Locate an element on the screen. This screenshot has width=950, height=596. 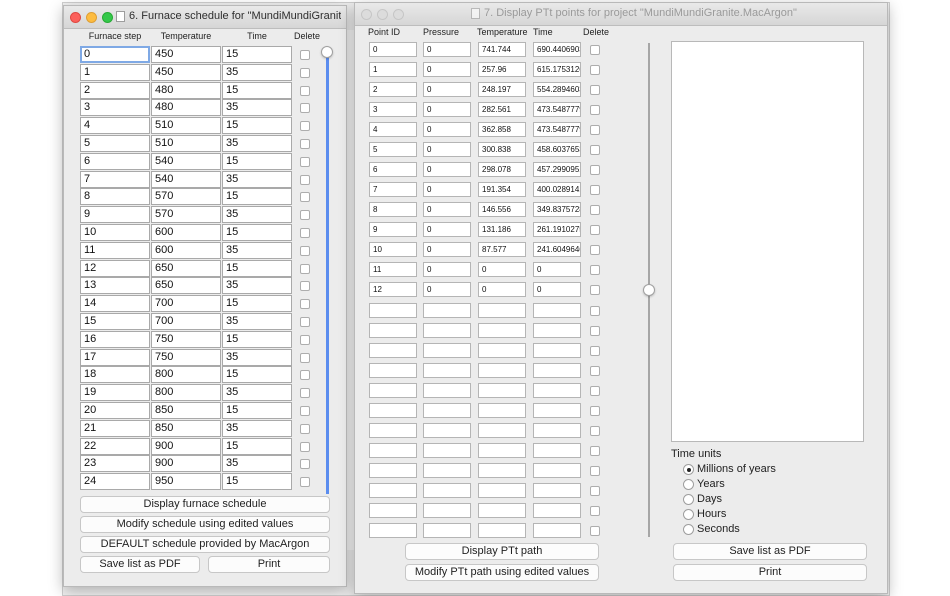
point-id-field: 9 is located at coordinates (393, 230).